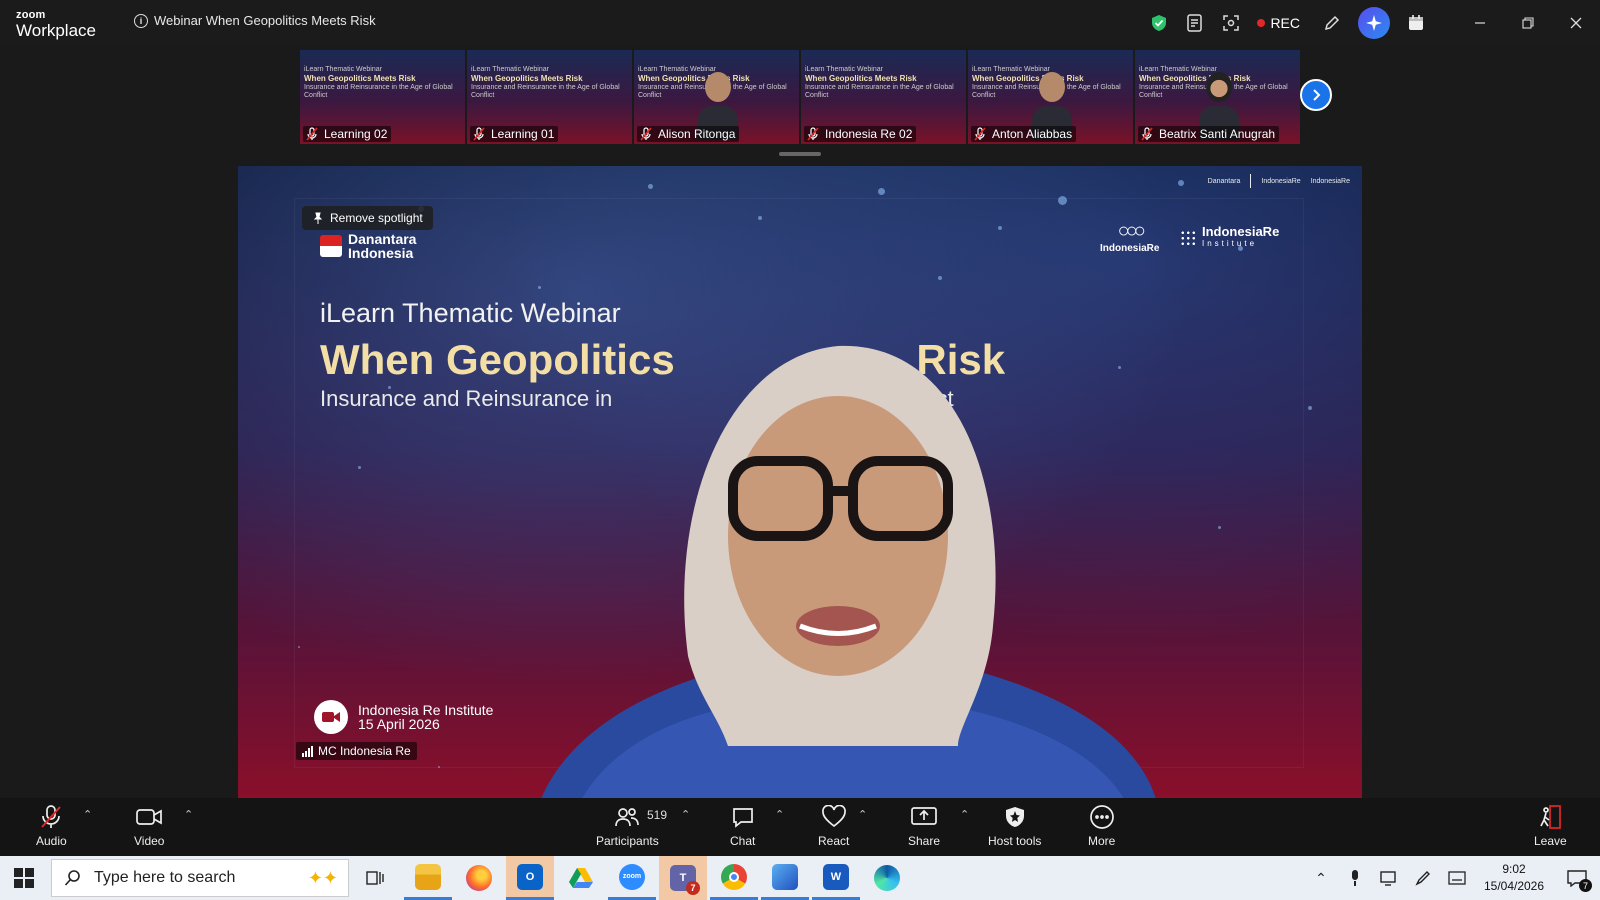 This screenshot has height=900, width=1600. Describe the element at coordinates (1576, 23) in the screenshot. I see `close-icon` at that location.